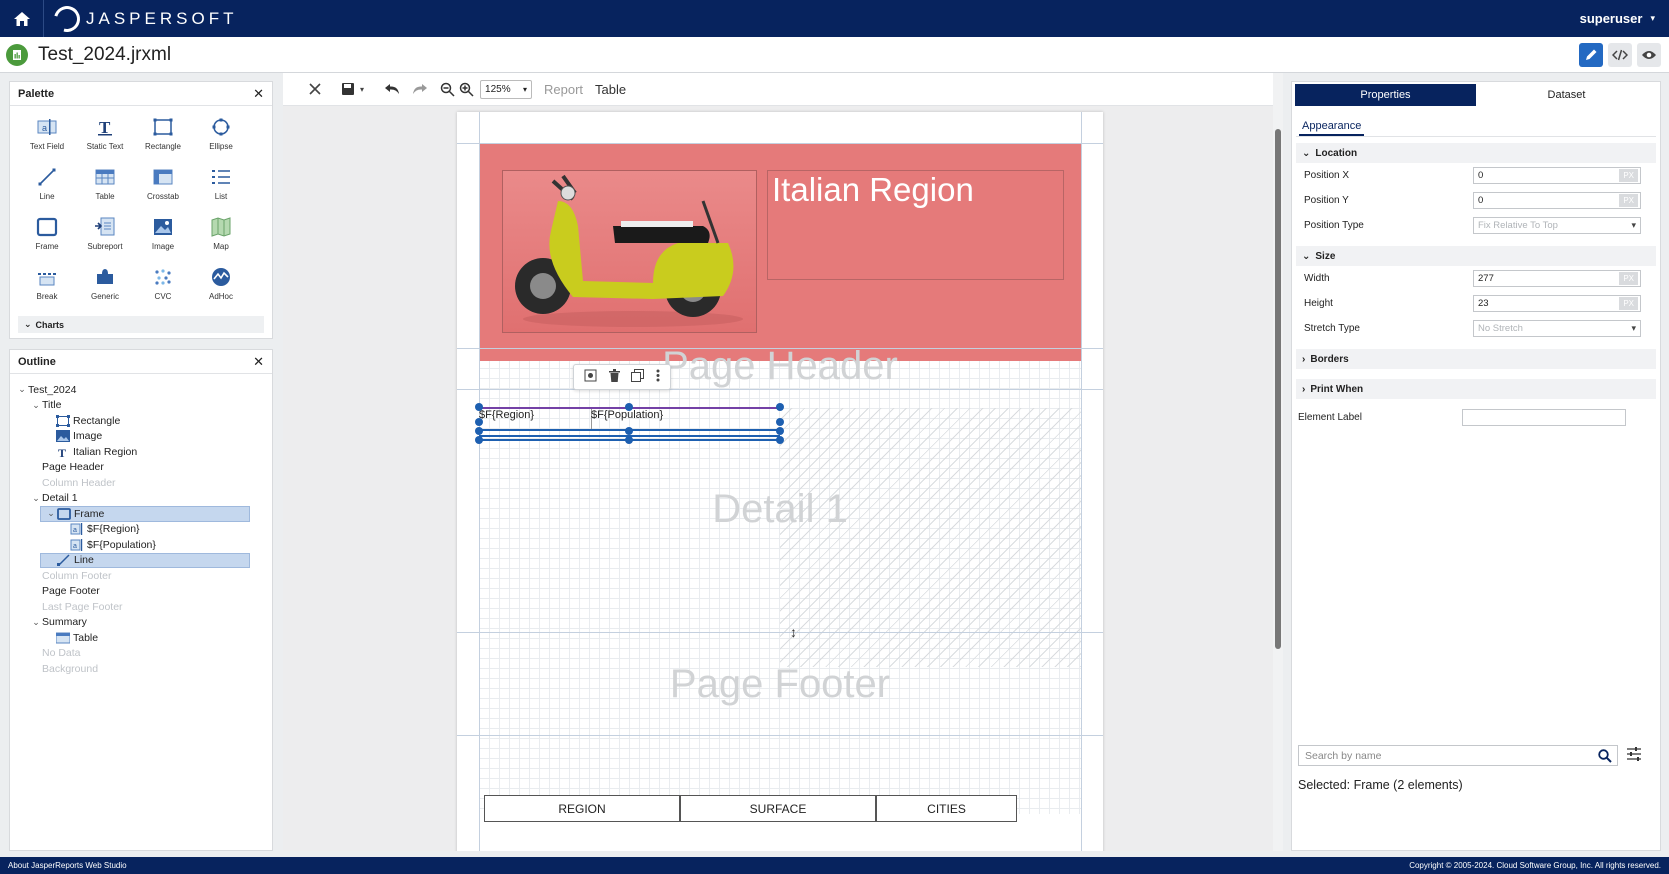 The width and height of the screenshot is (1669, 874). I want to click on close-icon: ✕, so click(258, 362).